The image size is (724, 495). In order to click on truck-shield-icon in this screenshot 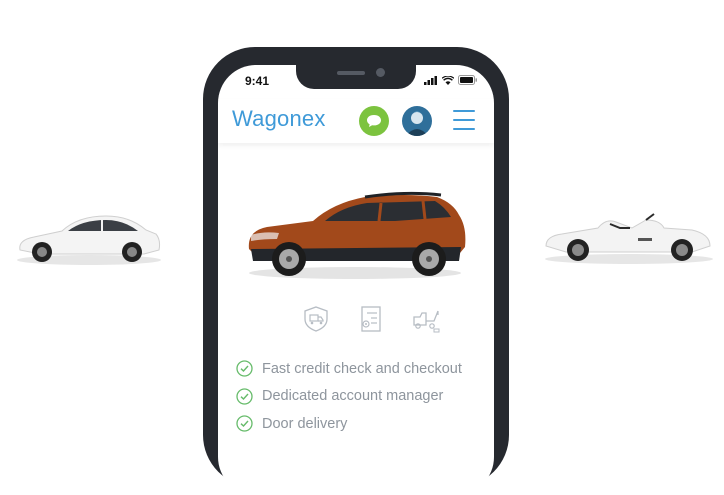, I will do `click(316, 319)`.